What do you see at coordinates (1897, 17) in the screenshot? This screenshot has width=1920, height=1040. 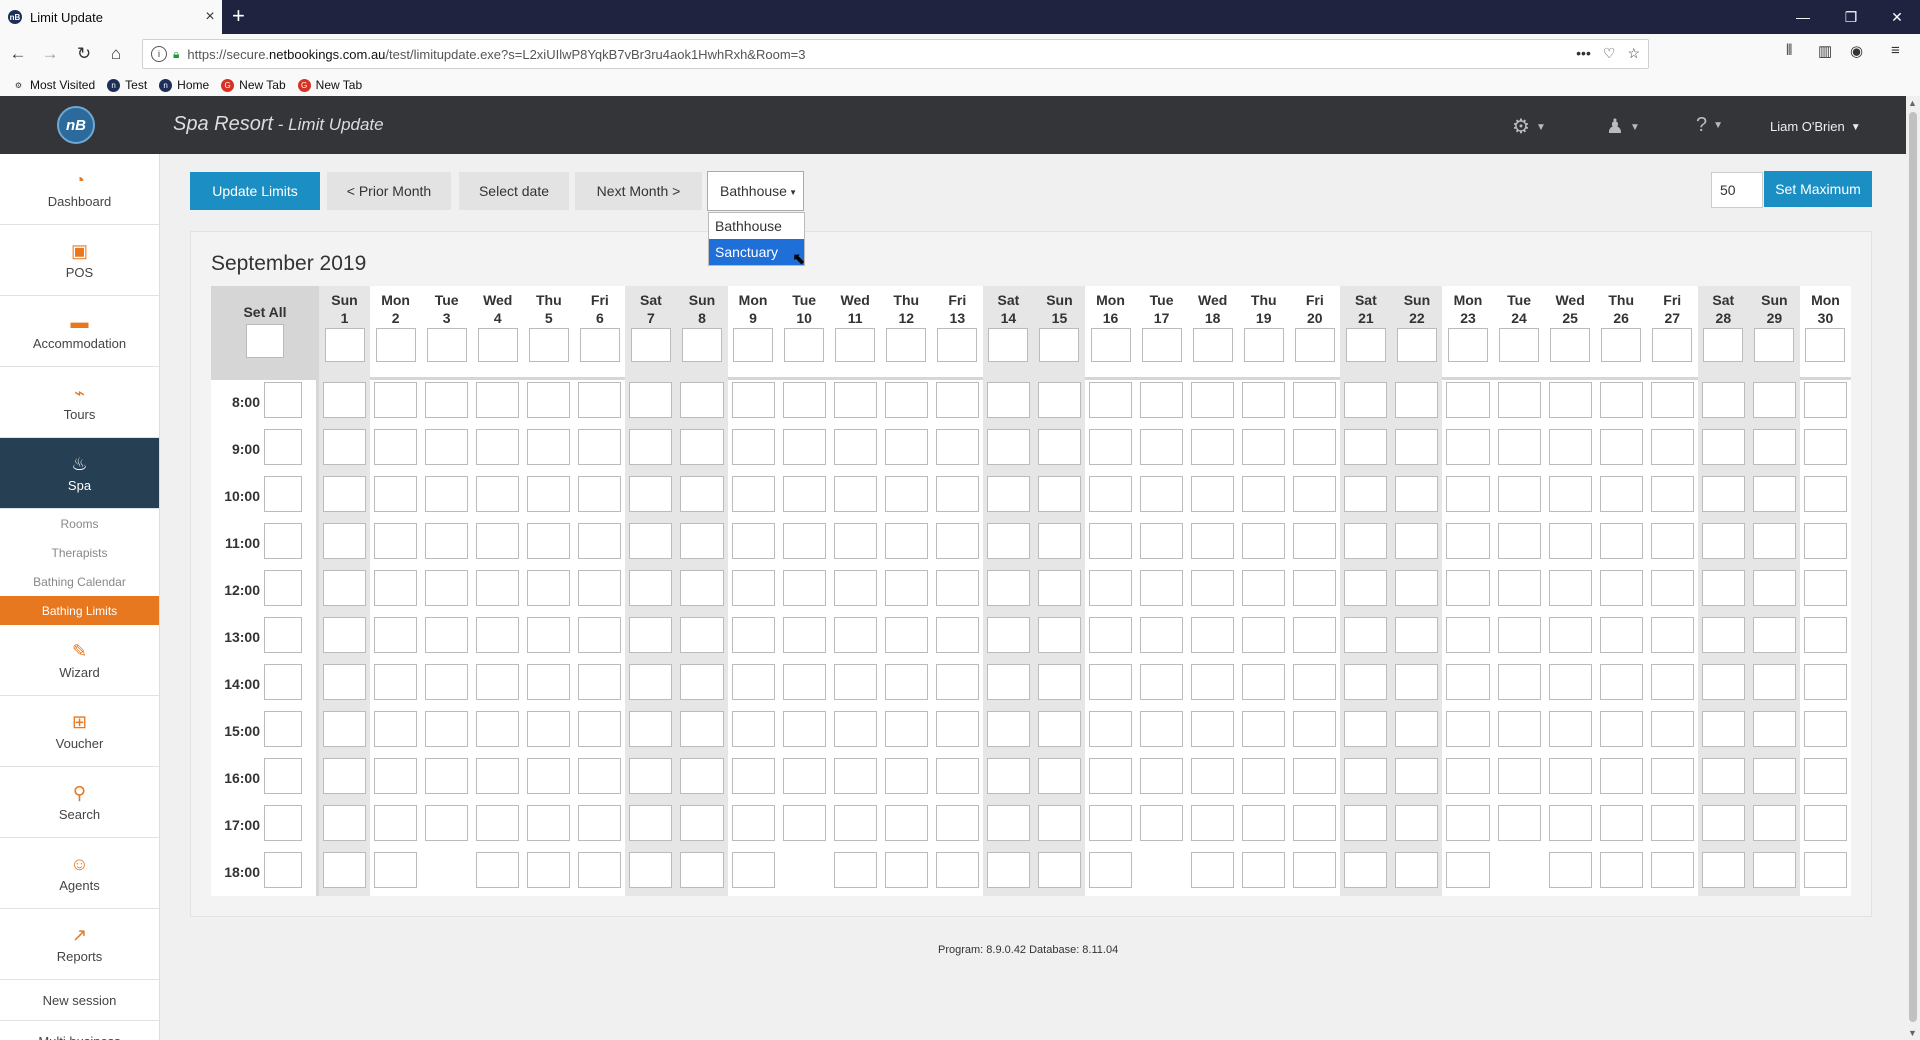 I see `close-window-icon: ✕` at bounding box center [1897, 17].